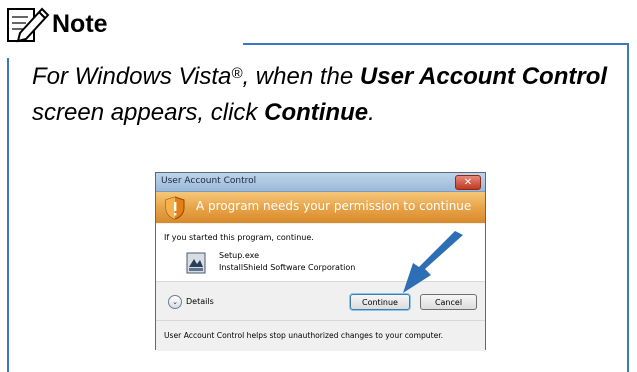  Describe the element at coordinates (433, 262) in the screenshot. I see `pointer-arrow-icon` at that location.